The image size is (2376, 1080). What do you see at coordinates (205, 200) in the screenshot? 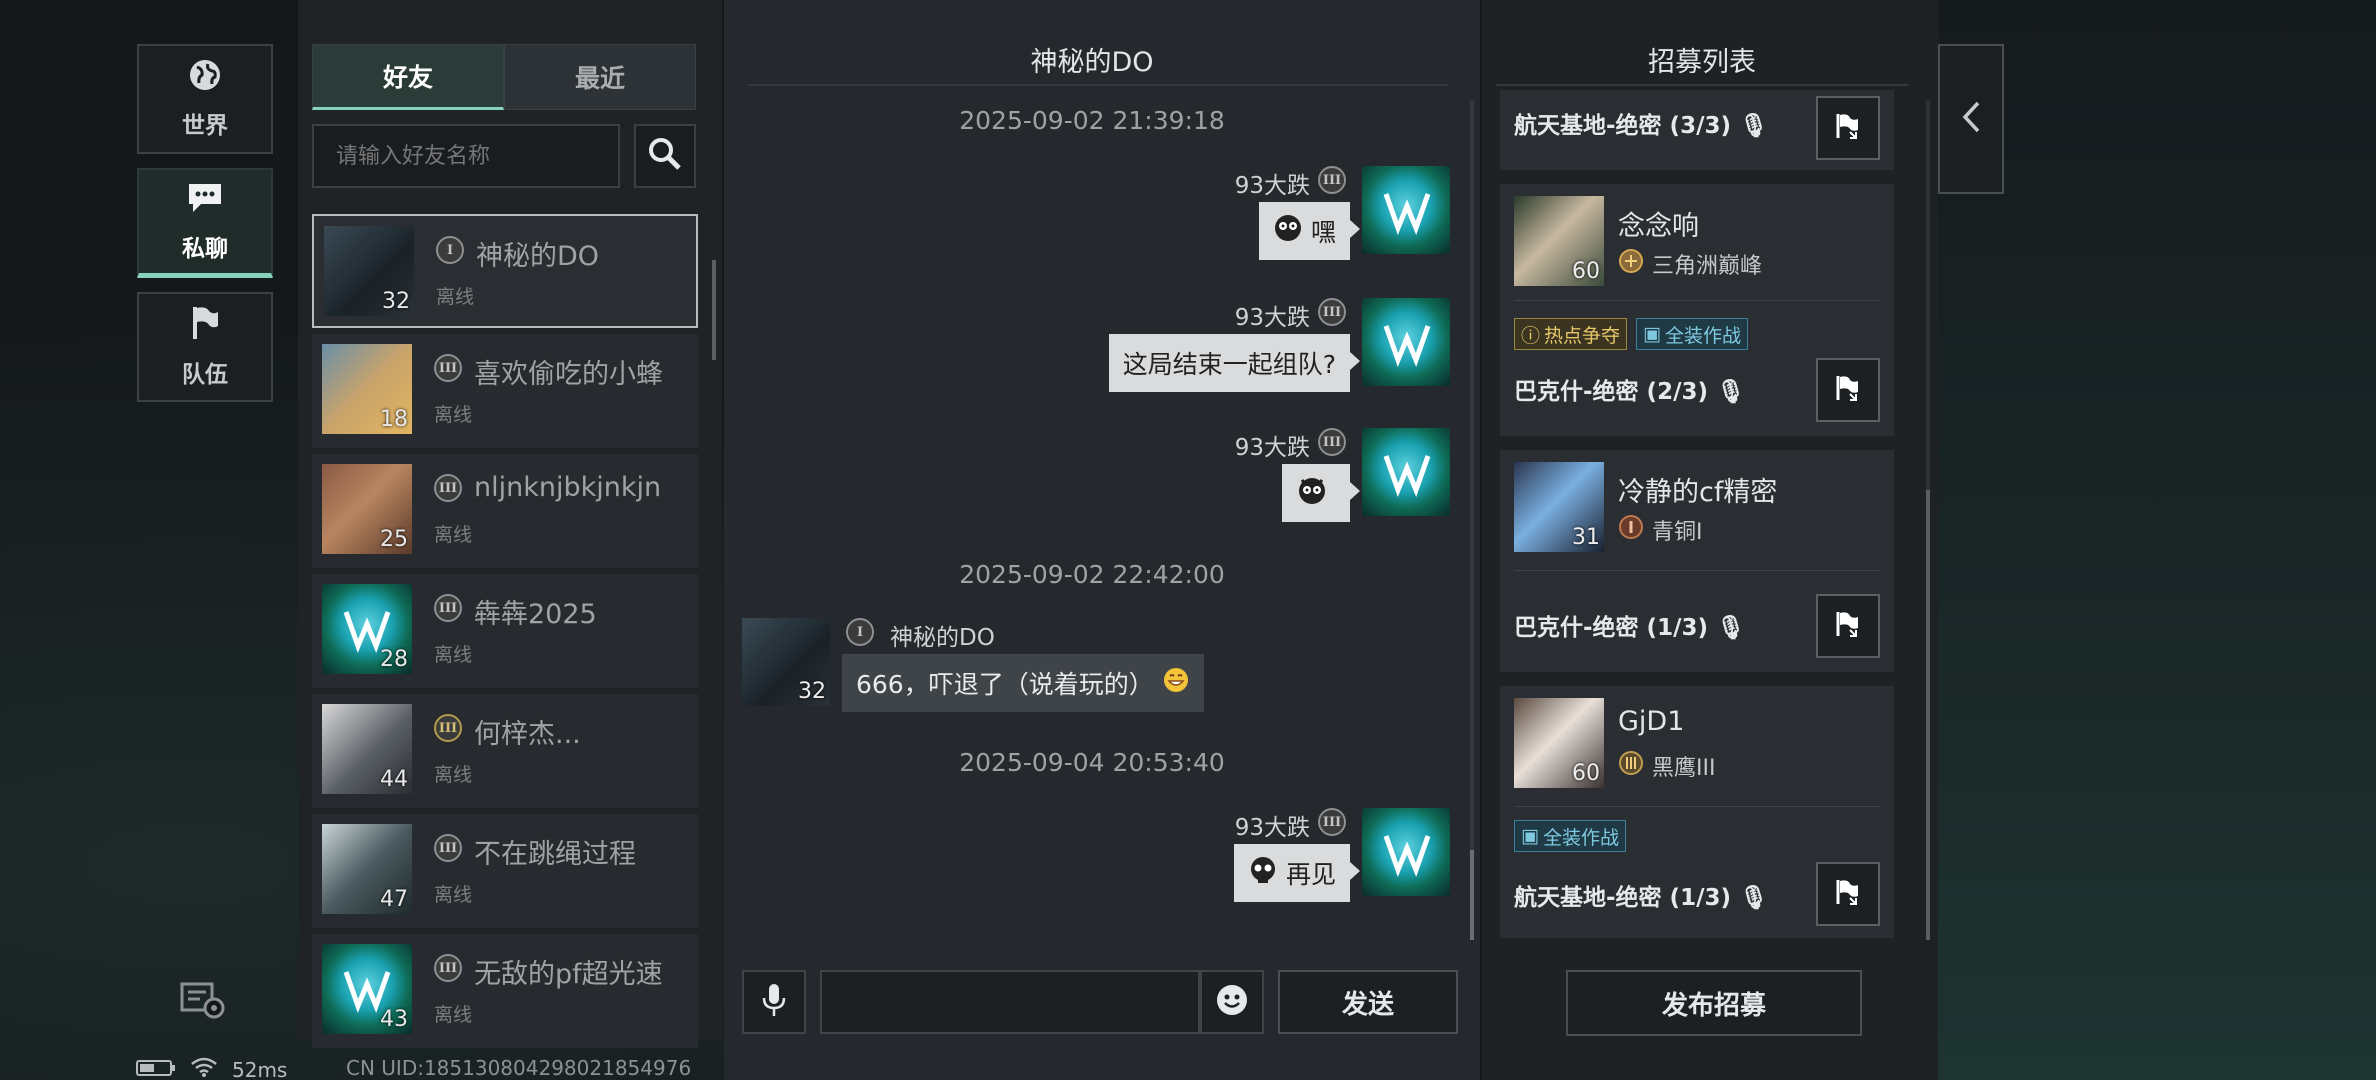
I see `chat-bubble-icon` at bounding box center [205, 200].